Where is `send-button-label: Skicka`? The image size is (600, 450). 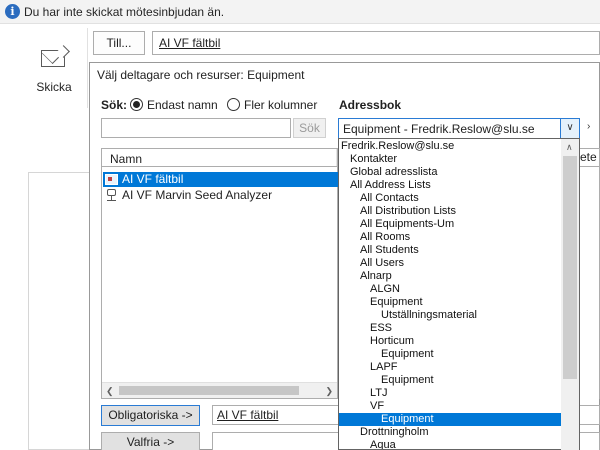 send-button-label: Skicka is located at coordinates (54, 87).